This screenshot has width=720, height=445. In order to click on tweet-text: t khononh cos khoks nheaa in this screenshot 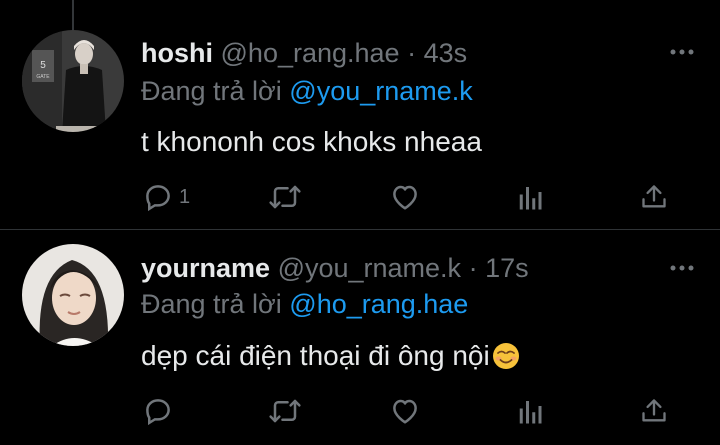, I will do `click(311, 141)`.